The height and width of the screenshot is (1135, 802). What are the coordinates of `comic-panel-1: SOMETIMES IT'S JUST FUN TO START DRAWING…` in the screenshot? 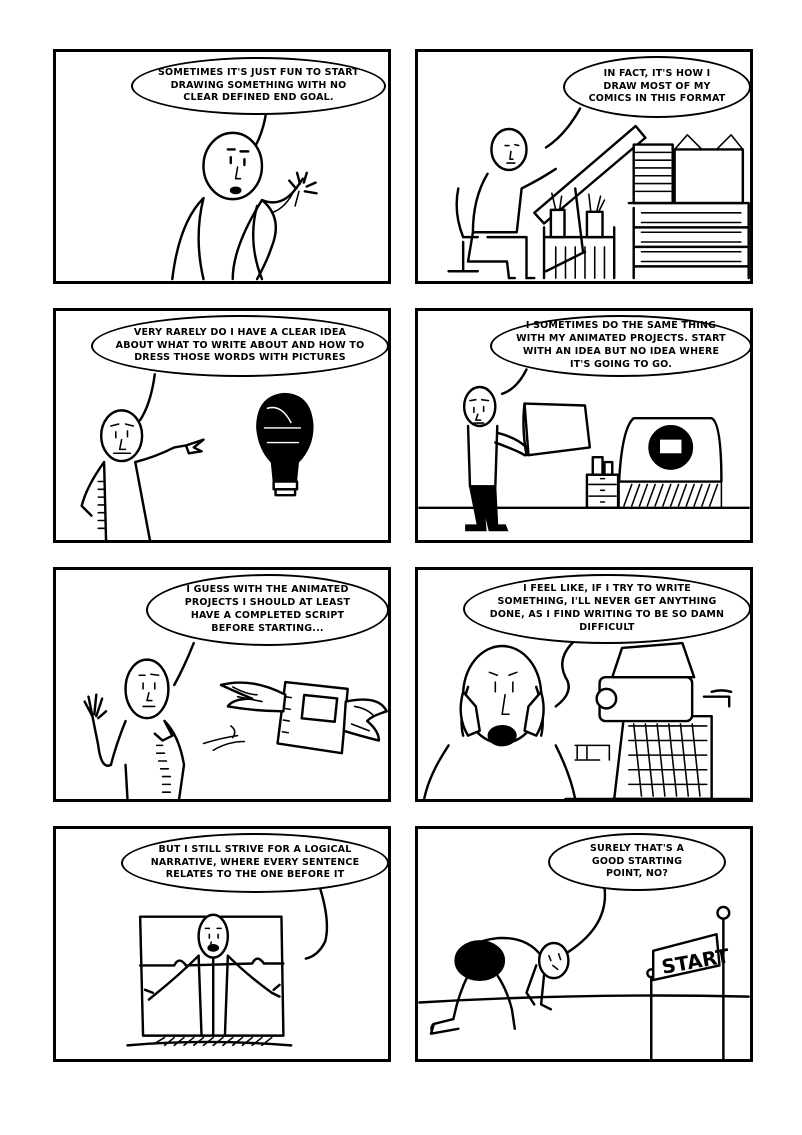 It's located at (222, 166).